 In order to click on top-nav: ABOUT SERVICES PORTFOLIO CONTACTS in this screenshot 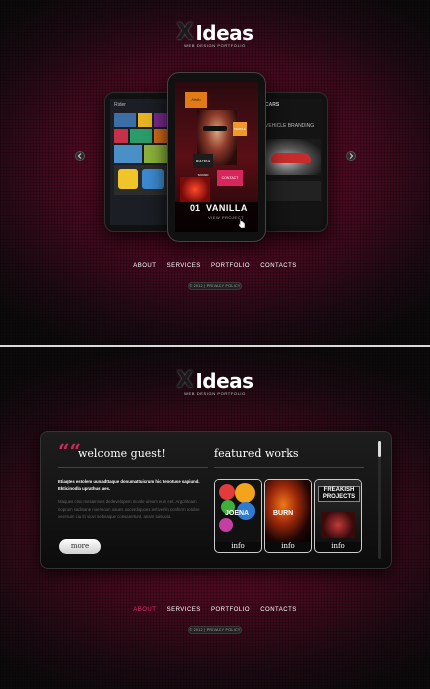, I will do `click(215, 266)`.